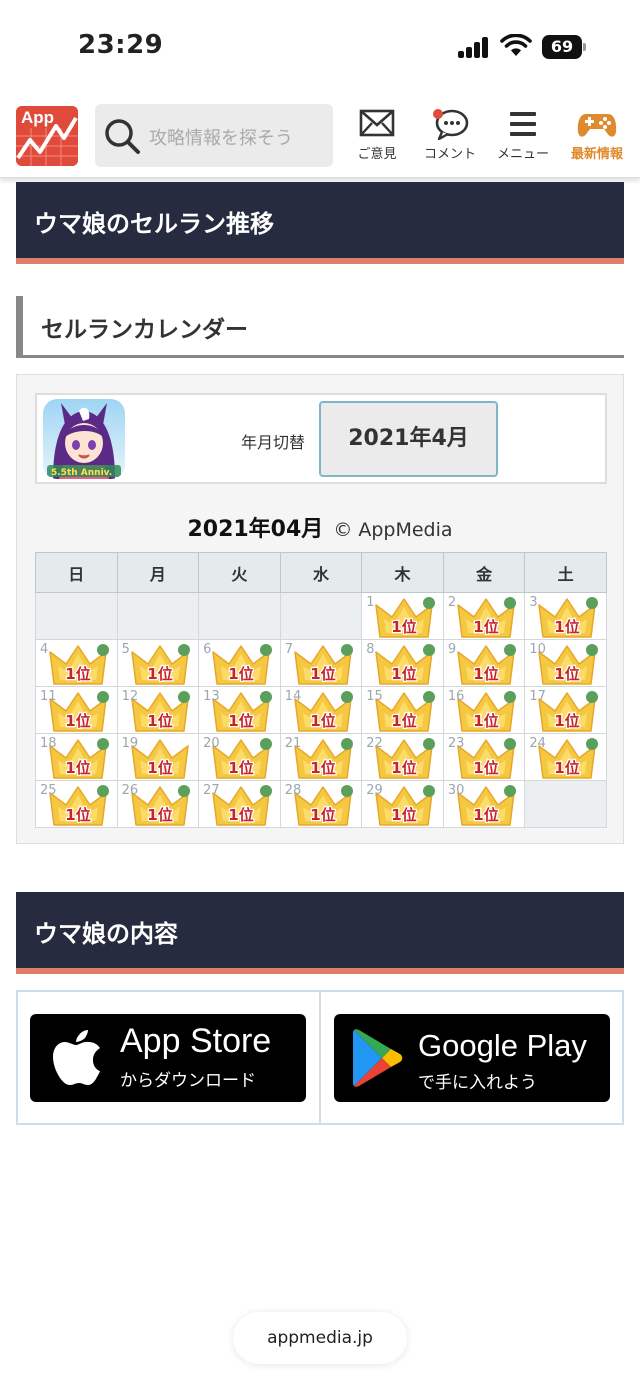 Image resolution: width=640 pixels, height=1387 pixels. Describe the element at coordinates (293, 790) in the screenshot. I see `day-number: 28` at that location.